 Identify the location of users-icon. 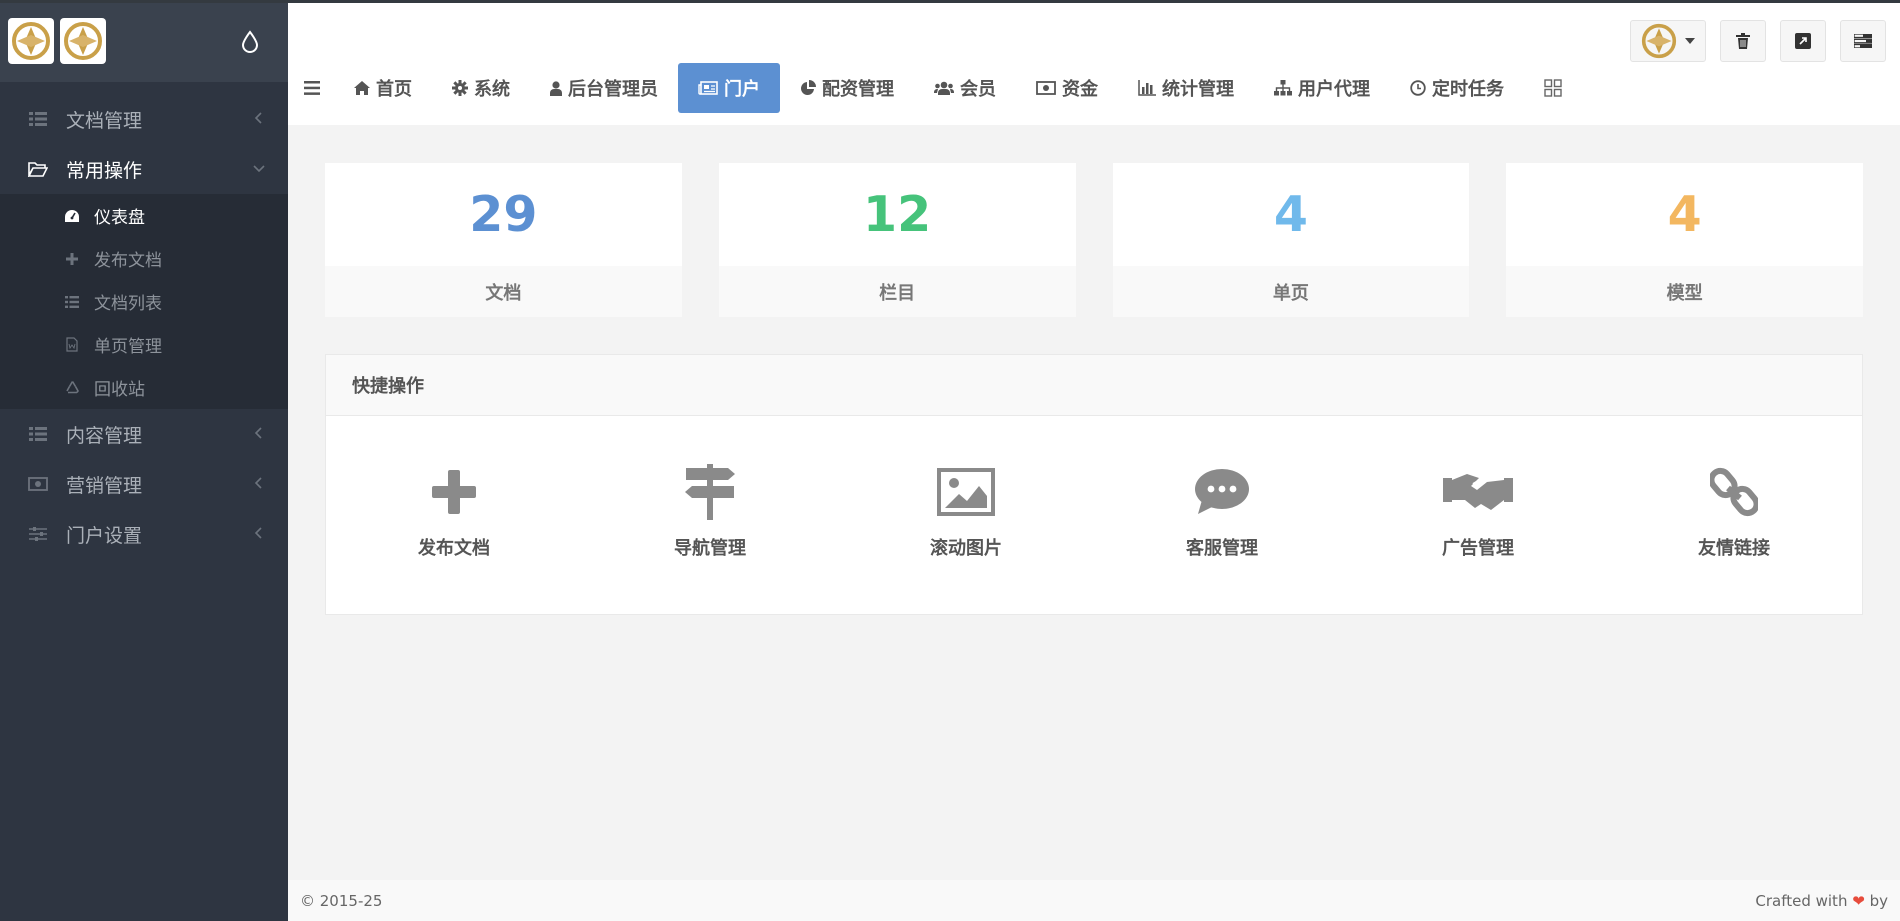
(944, 88).